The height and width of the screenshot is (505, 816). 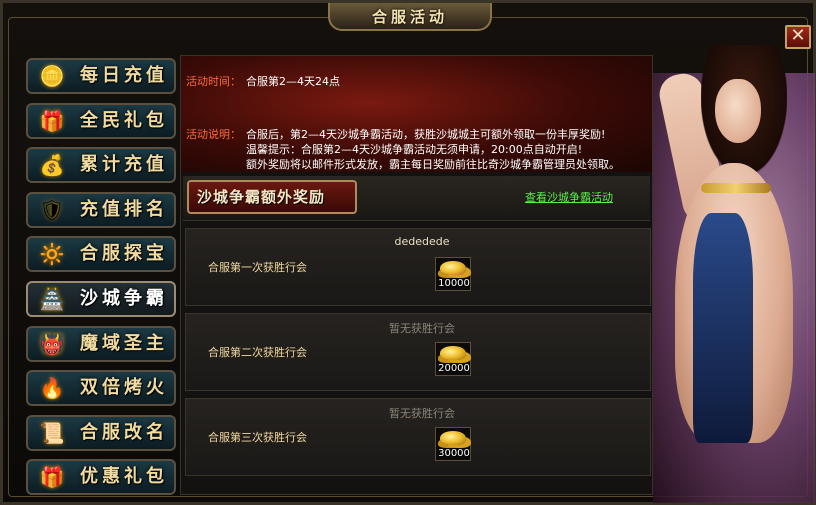 I want to click on gift-icon: 🎁, so click(x=52, y=120).